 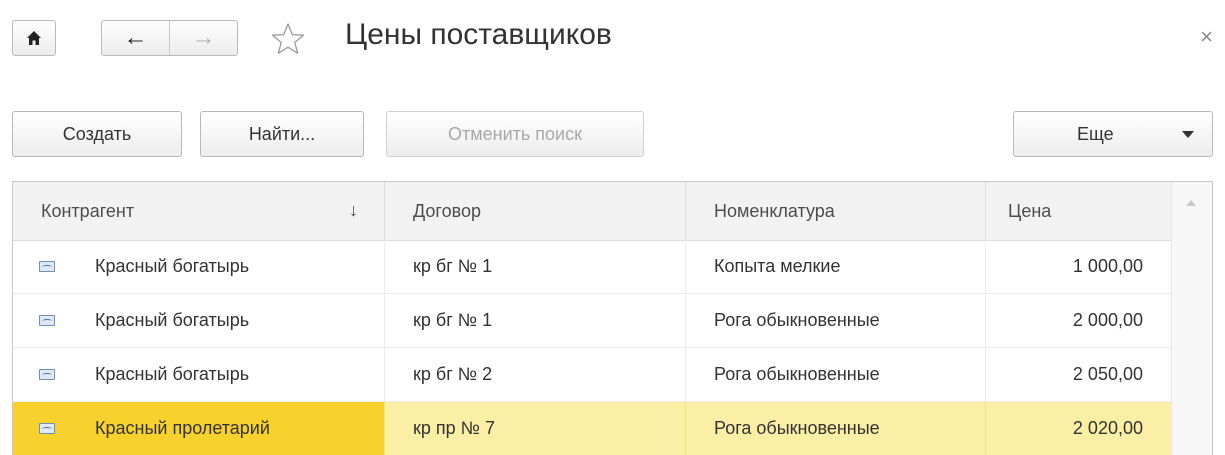 What do you see at coordinates (535, 428) in the screenshot?
I see `cell-contract: кр пр № 7` at bounding box center [535, 428].